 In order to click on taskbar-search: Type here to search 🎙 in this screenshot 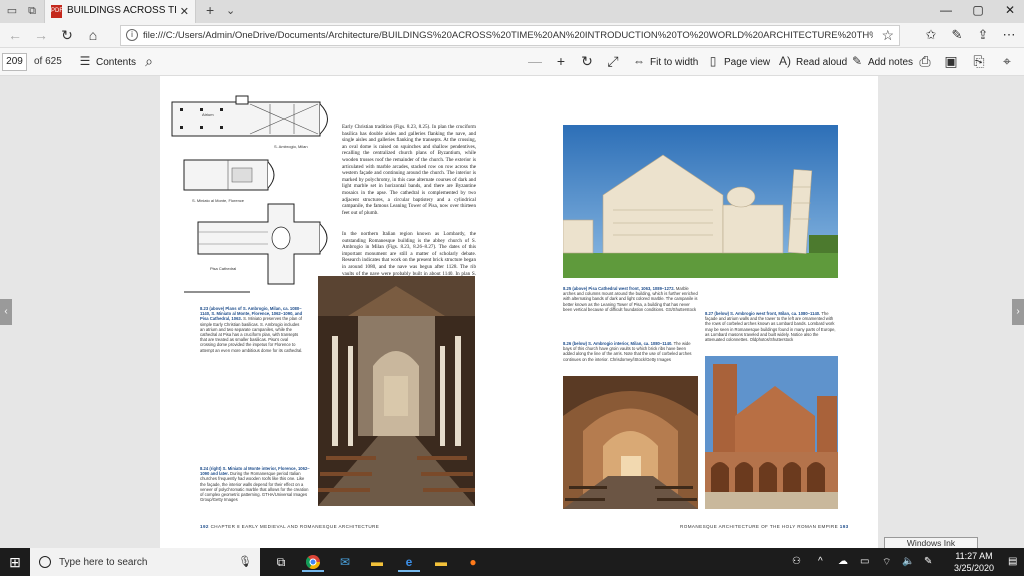, I will do `click(145, 562)`.